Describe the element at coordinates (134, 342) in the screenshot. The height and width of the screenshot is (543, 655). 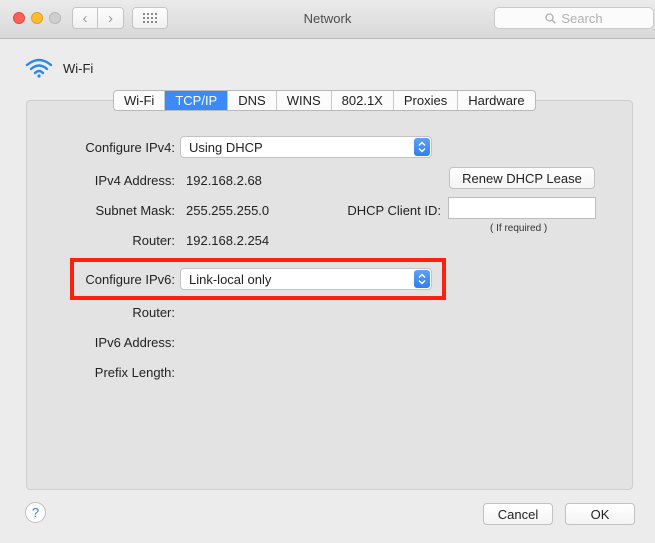
I see `ipv6-address-label: IPv6 Address:` at that location.